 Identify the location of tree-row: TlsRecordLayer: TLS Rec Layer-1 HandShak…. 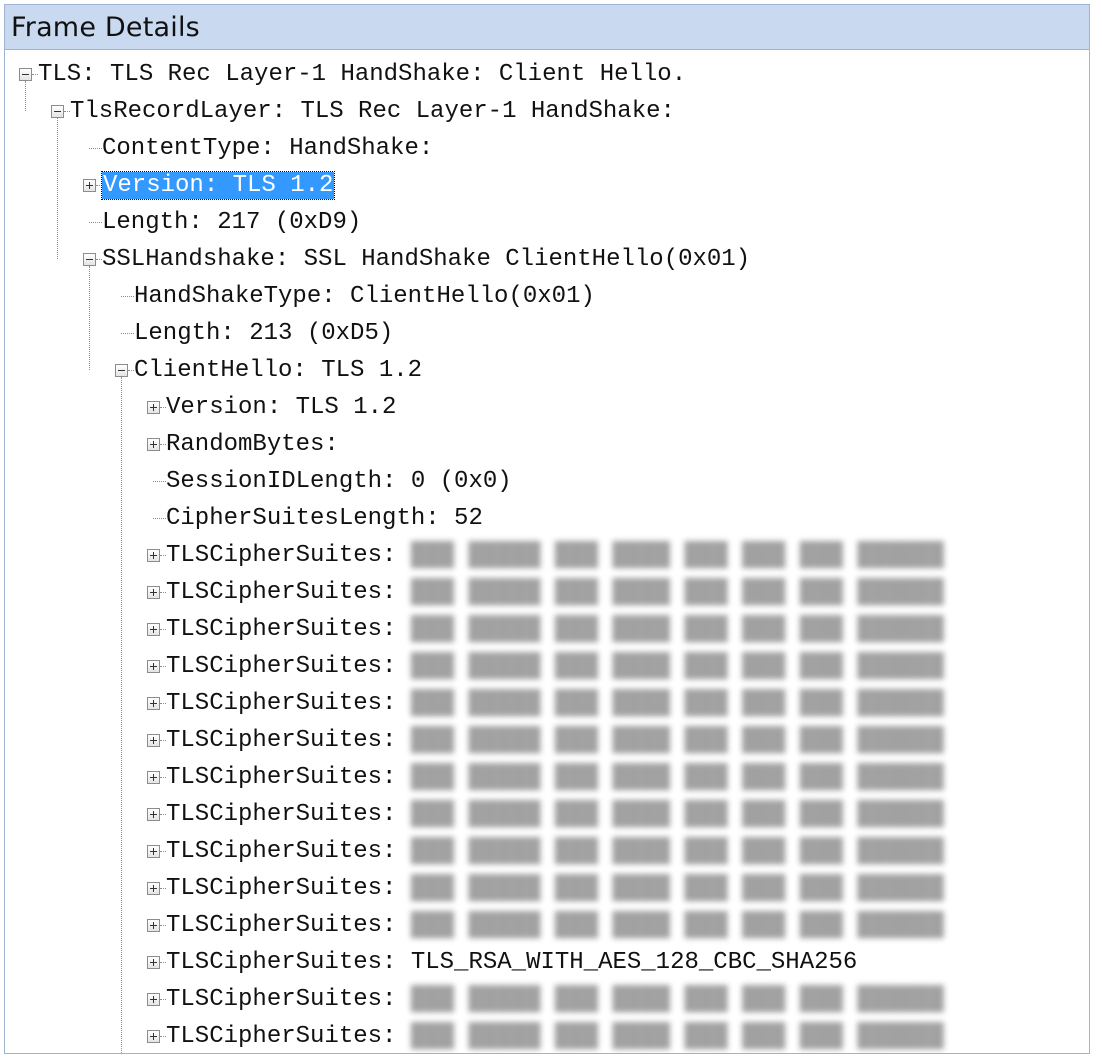
(547, 111).